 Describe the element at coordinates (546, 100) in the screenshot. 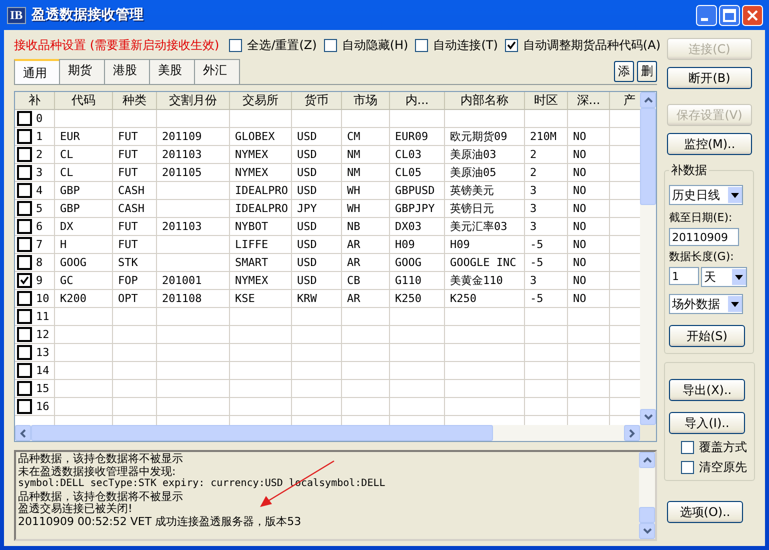

I see `column-header: 时区` at that location.